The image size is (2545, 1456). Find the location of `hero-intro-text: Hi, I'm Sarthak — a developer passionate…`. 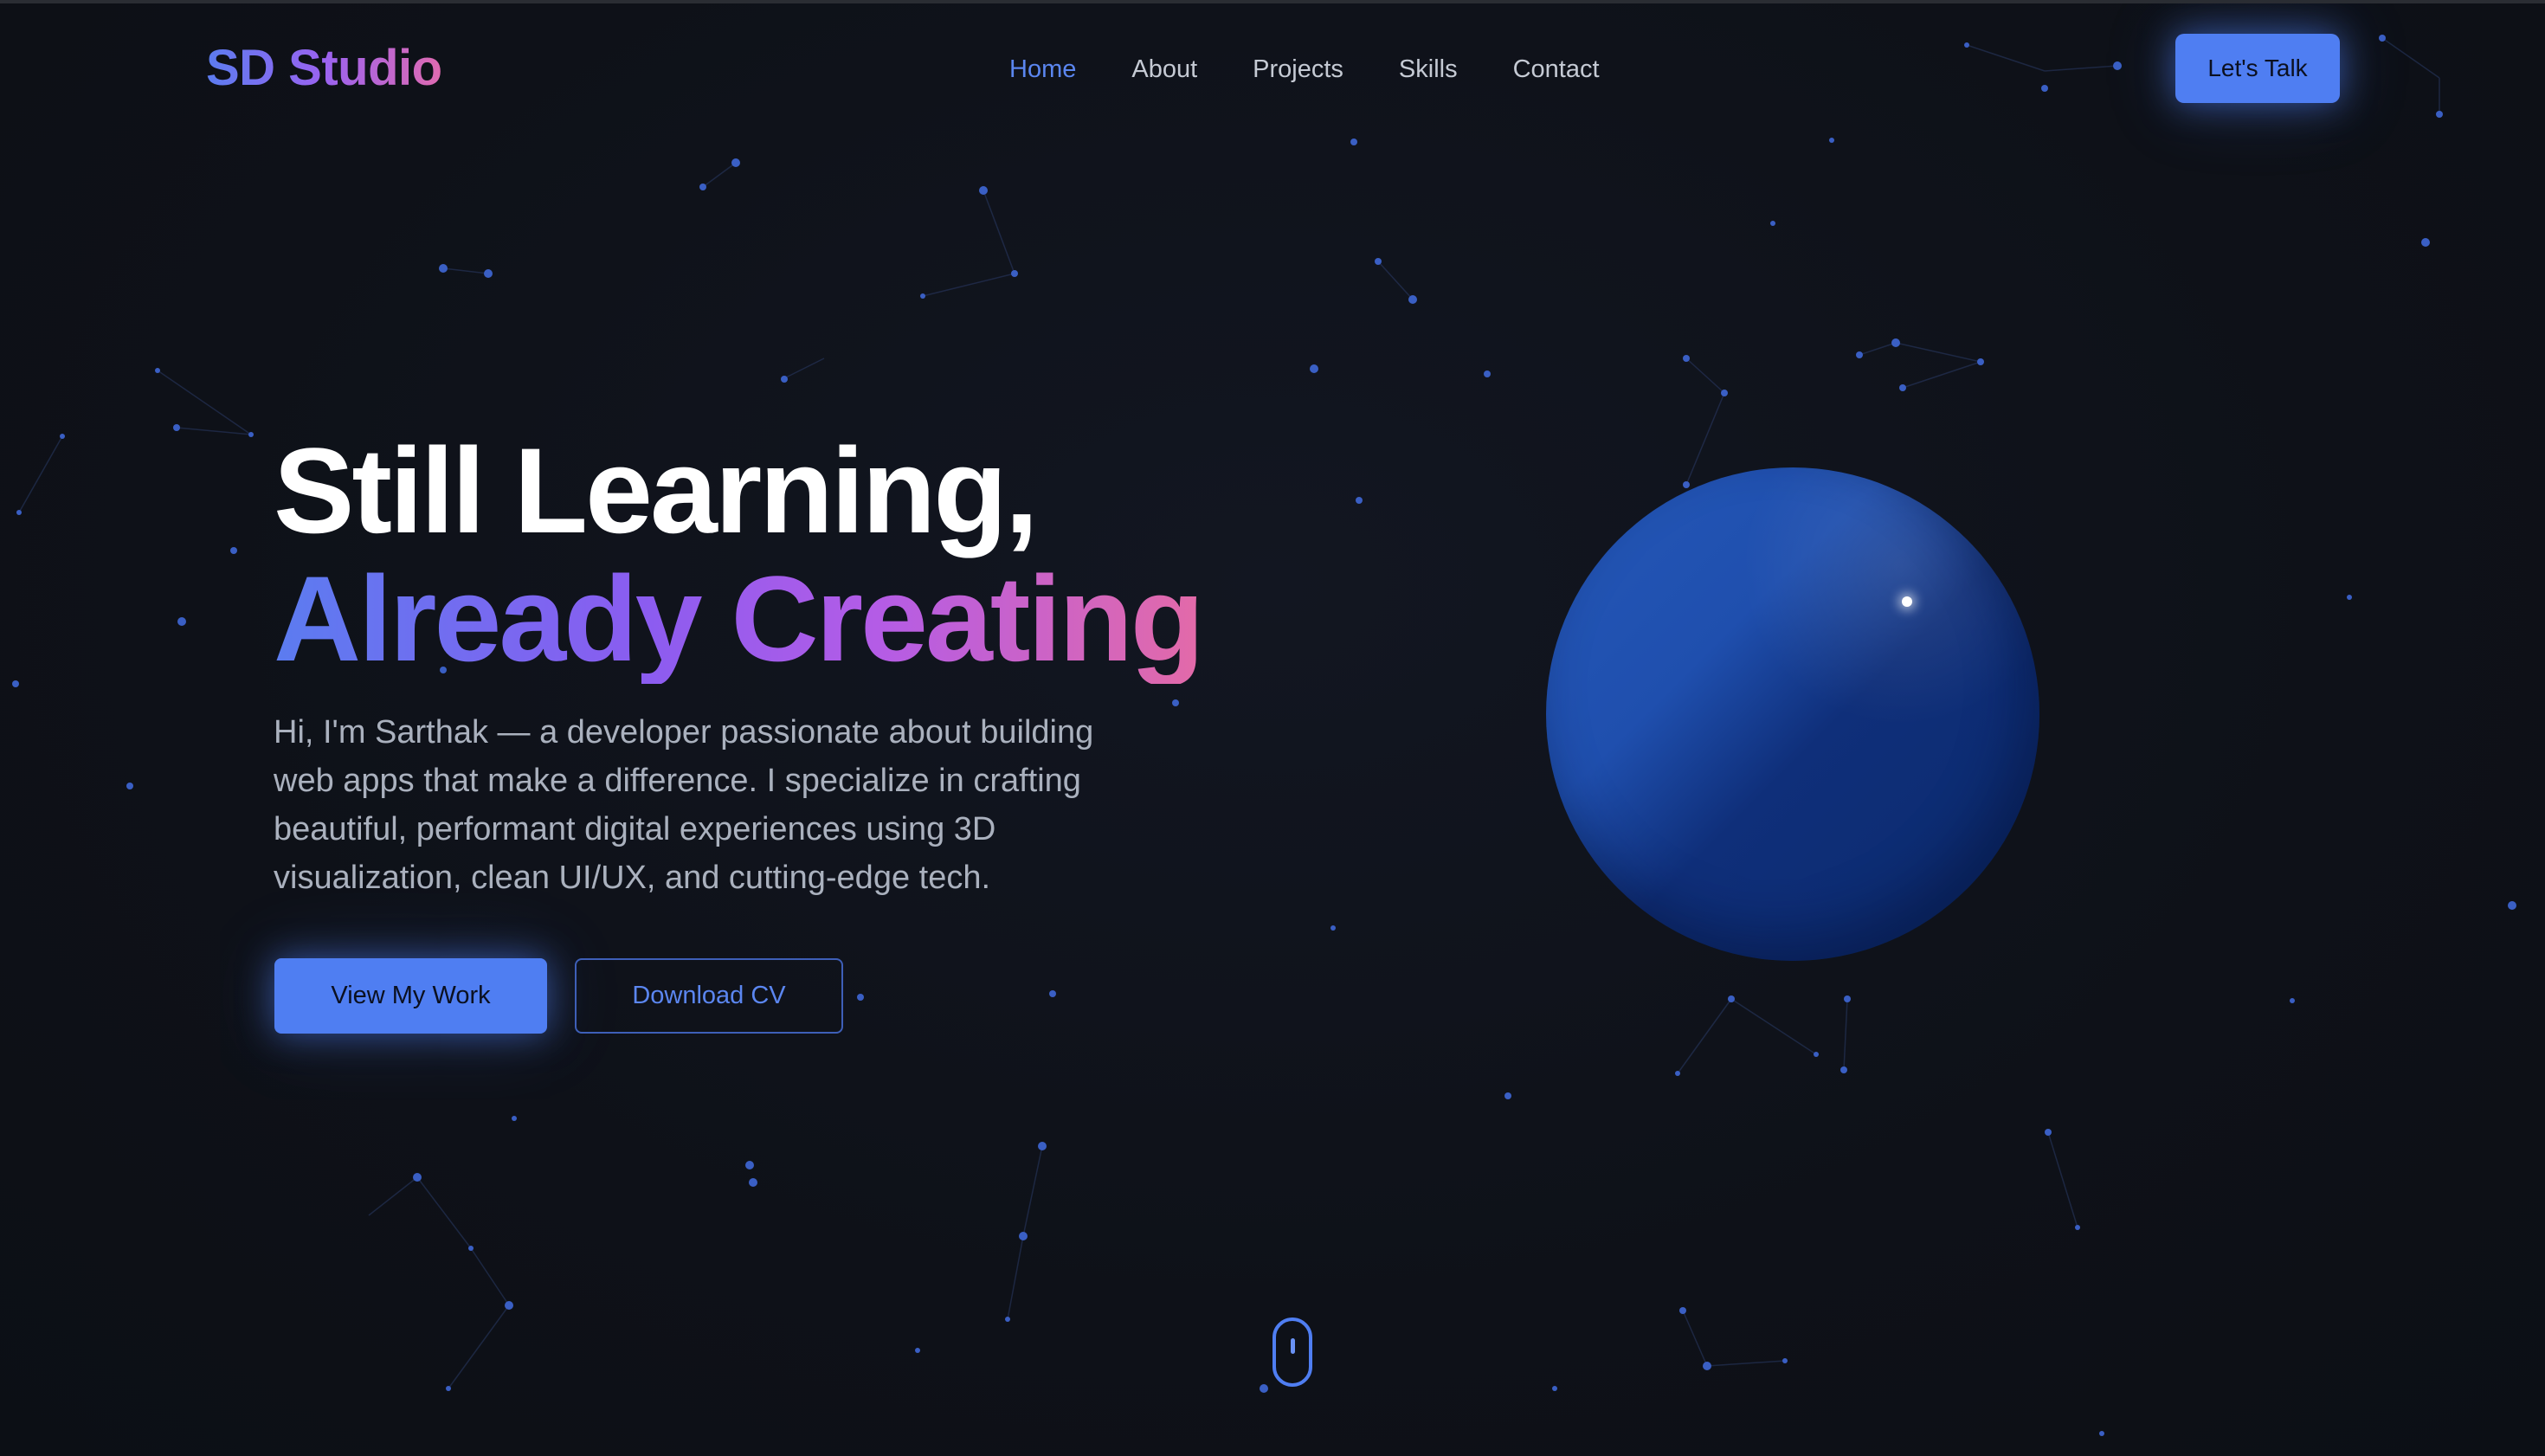

hero-intro-text: Hi, I'm Sarthak — a developer passionate… is located at coordinates (684, 805).